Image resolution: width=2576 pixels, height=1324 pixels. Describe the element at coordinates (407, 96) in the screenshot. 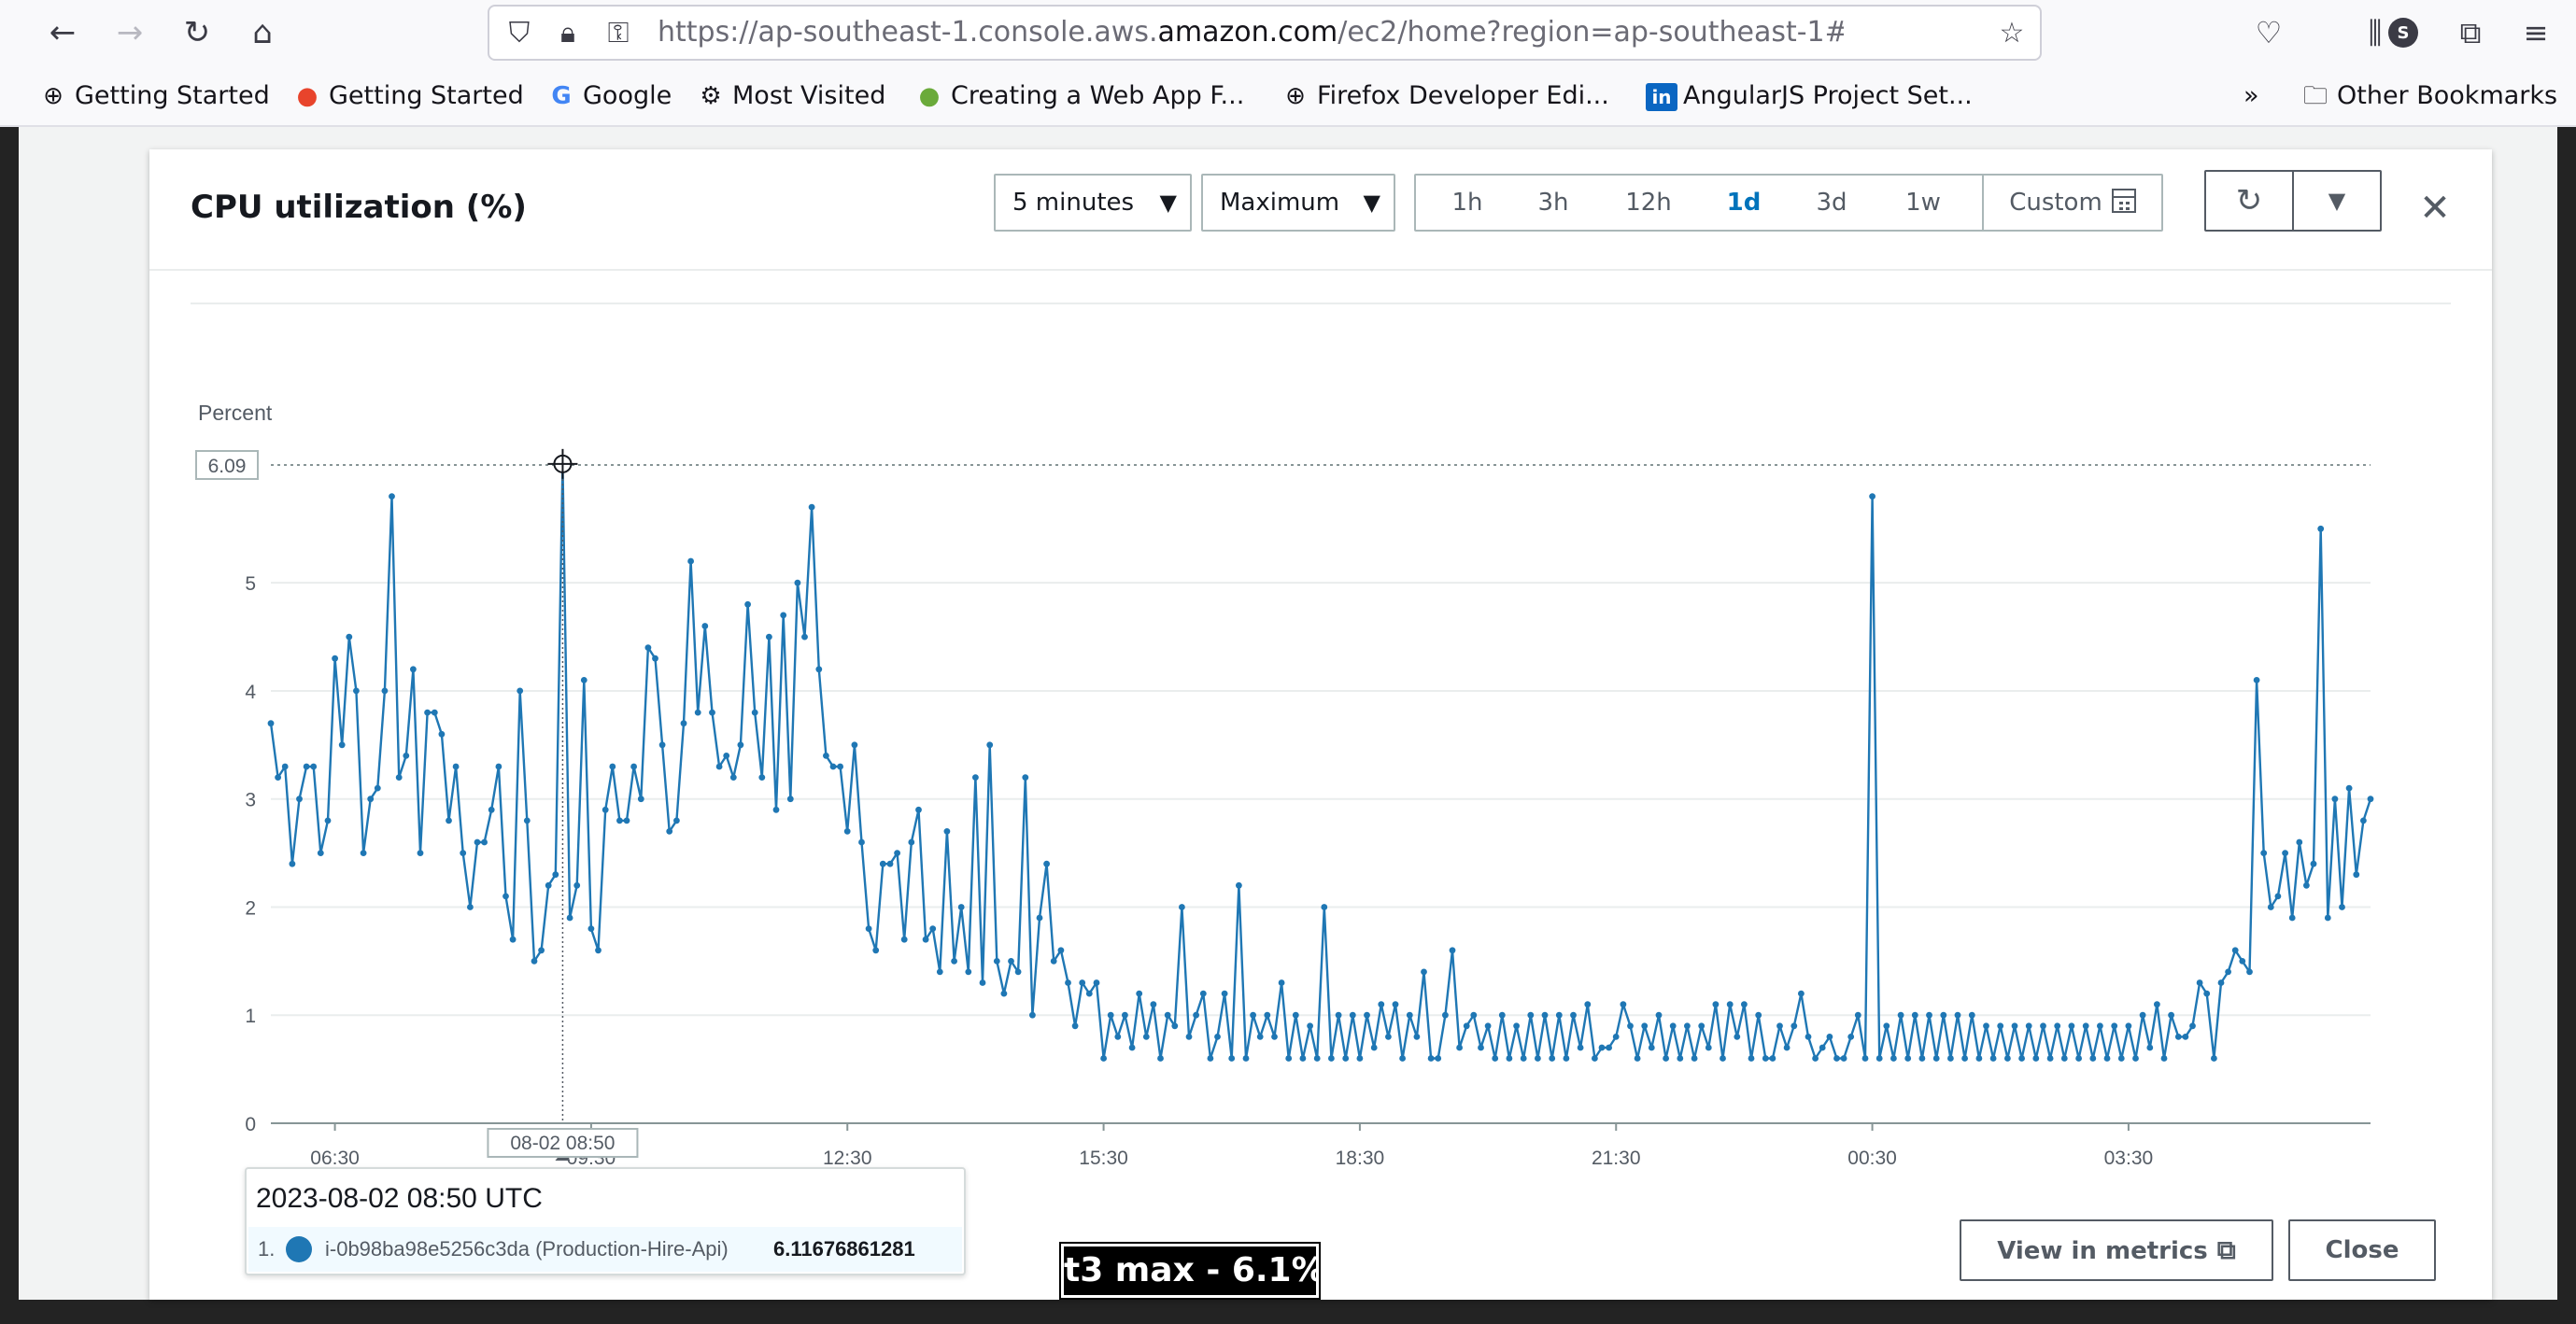

I see `bookmark-getting-started-2: ● Getting Started` at that location.